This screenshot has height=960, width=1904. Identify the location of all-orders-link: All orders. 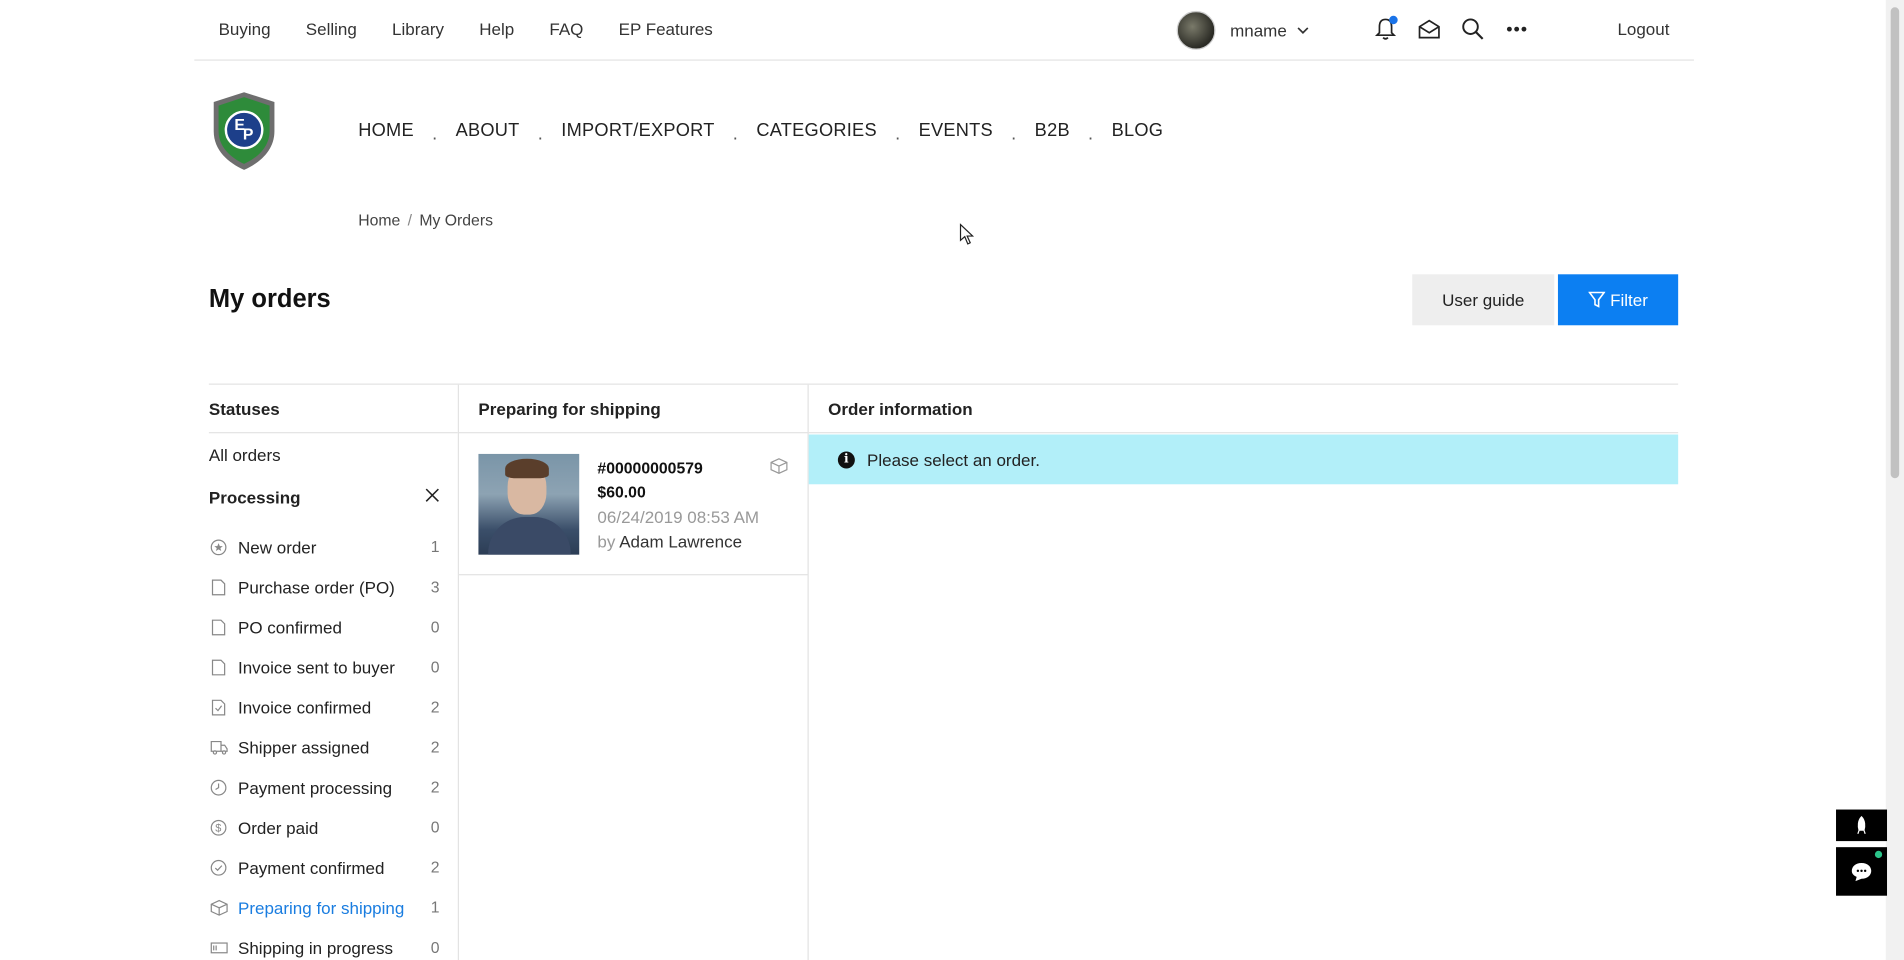
(245, 454).